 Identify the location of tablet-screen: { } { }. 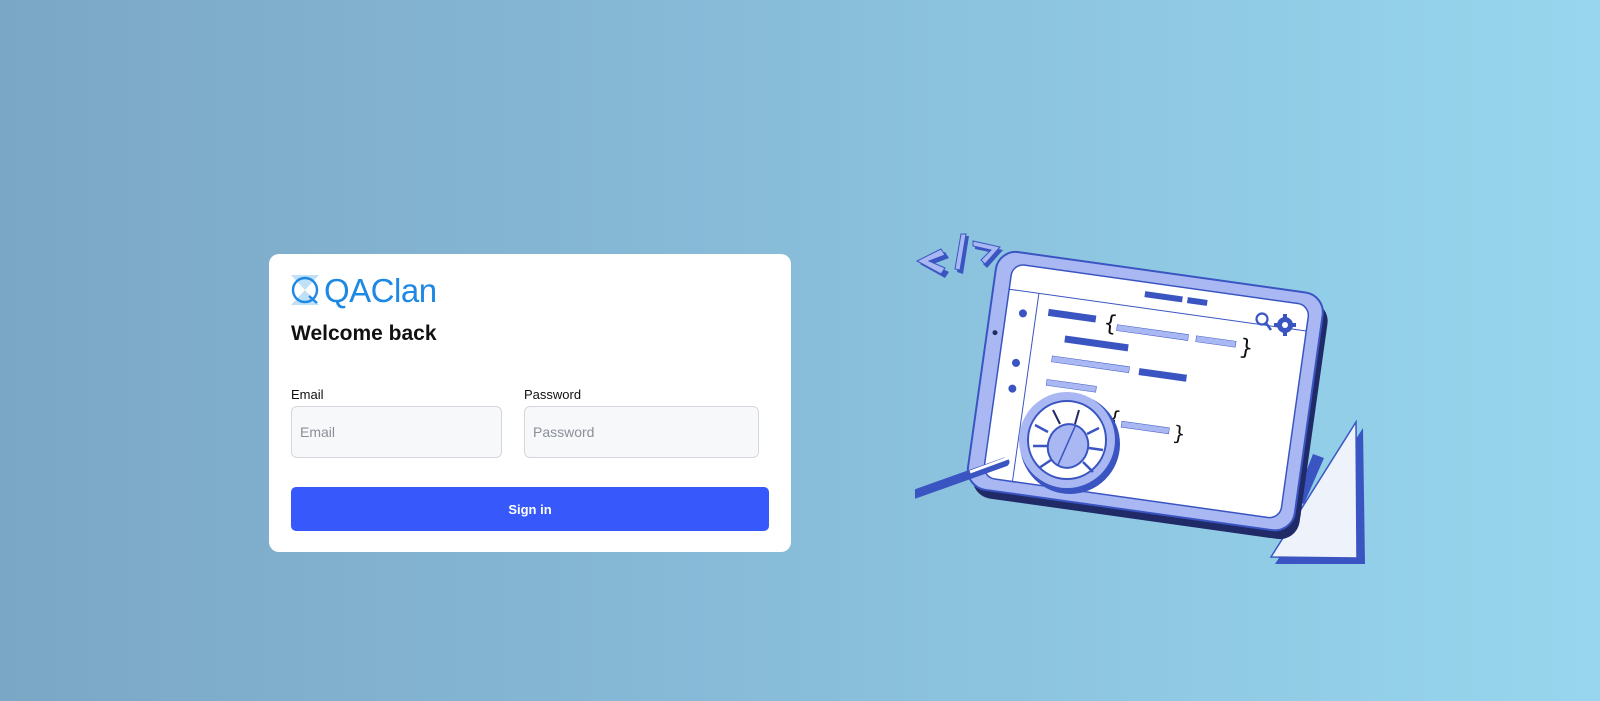
(1147, 395).